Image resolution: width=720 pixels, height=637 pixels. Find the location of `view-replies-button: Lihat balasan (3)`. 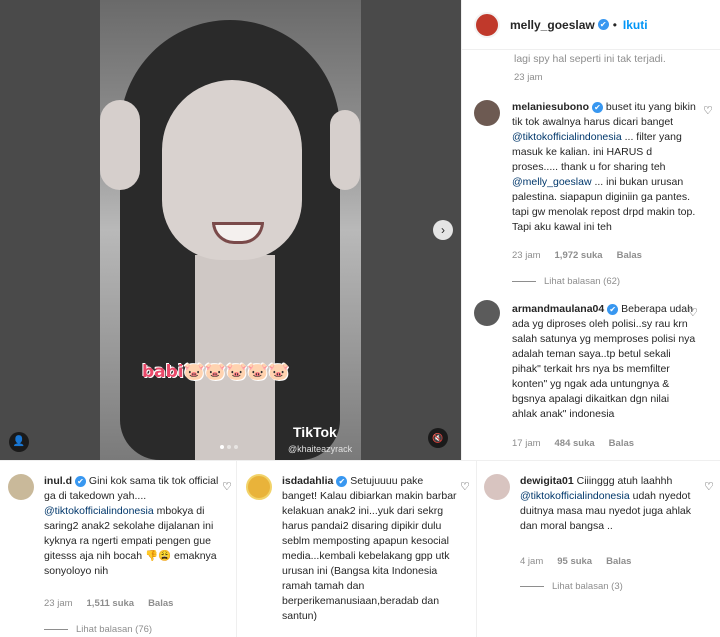

view-replies-button: Lihat balasan (3) is located at coordinates (571, 586).